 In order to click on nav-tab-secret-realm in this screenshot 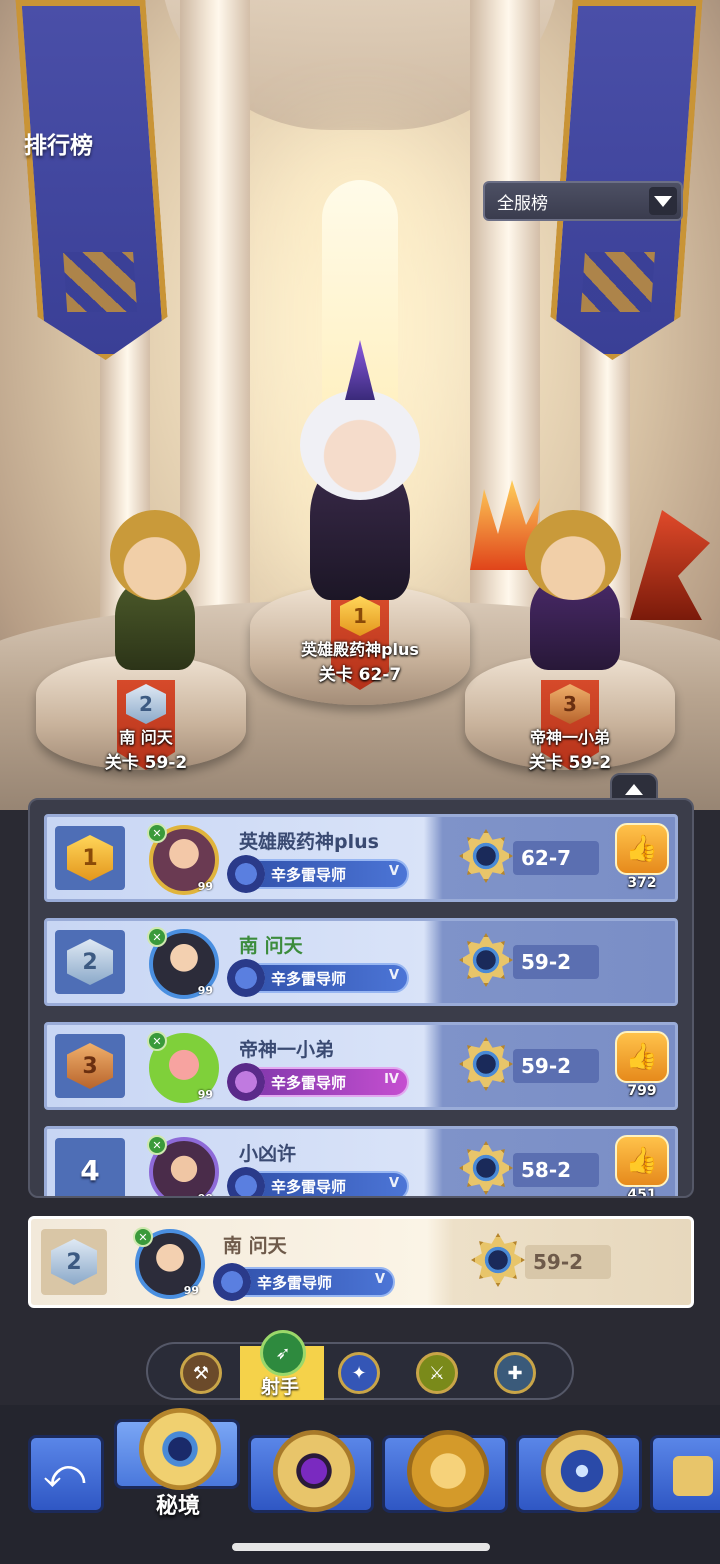, I will do `click(177, 1449)`.